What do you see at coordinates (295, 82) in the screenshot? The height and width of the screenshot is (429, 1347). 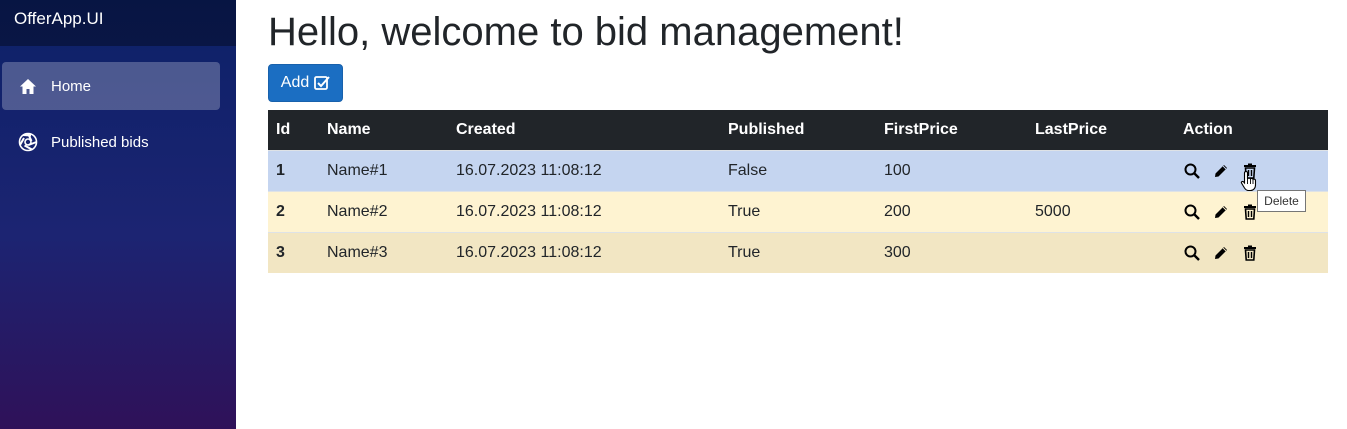 I see `add-button-label: Add` at bounding box center [295, 82].